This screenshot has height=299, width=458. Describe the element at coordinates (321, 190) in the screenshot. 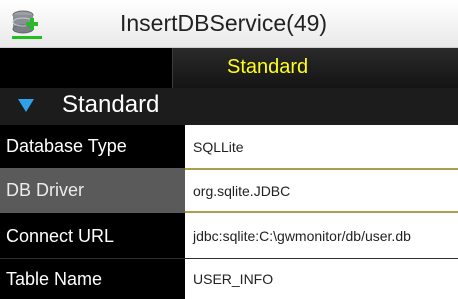

I see `db-driver-field: org.sqlite.JDBC` at that location.